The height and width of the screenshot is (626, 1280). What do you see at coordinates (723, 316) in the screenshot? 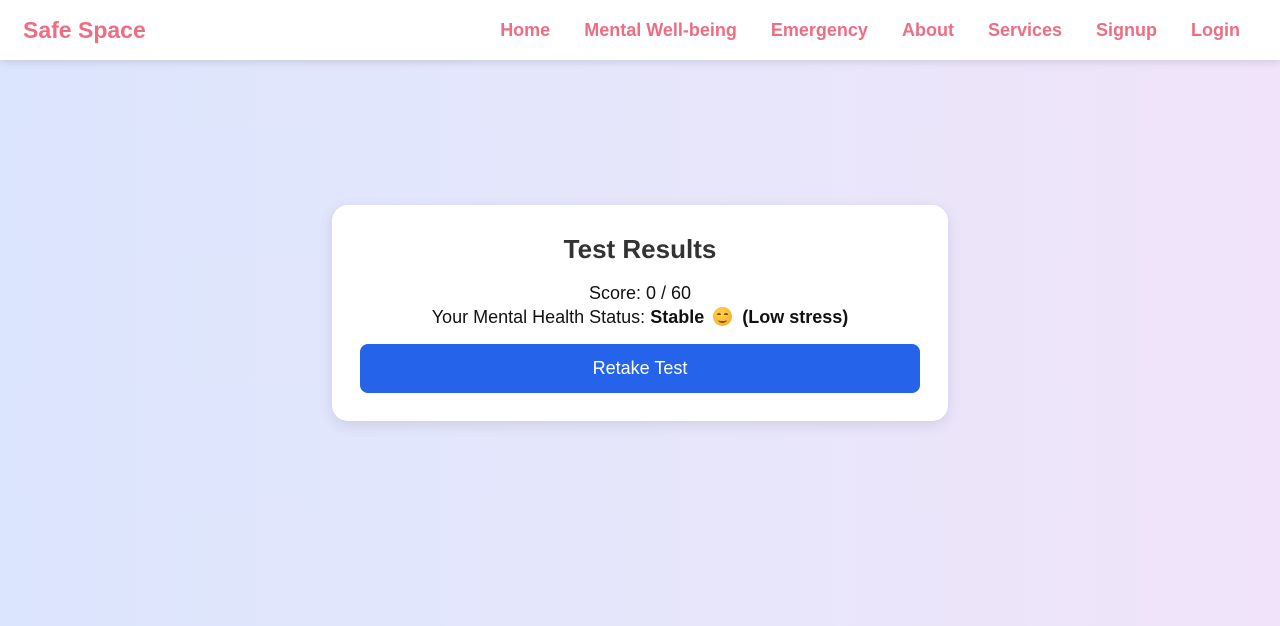
I see `smiling-face-icon` at bounding box center [723, 316].